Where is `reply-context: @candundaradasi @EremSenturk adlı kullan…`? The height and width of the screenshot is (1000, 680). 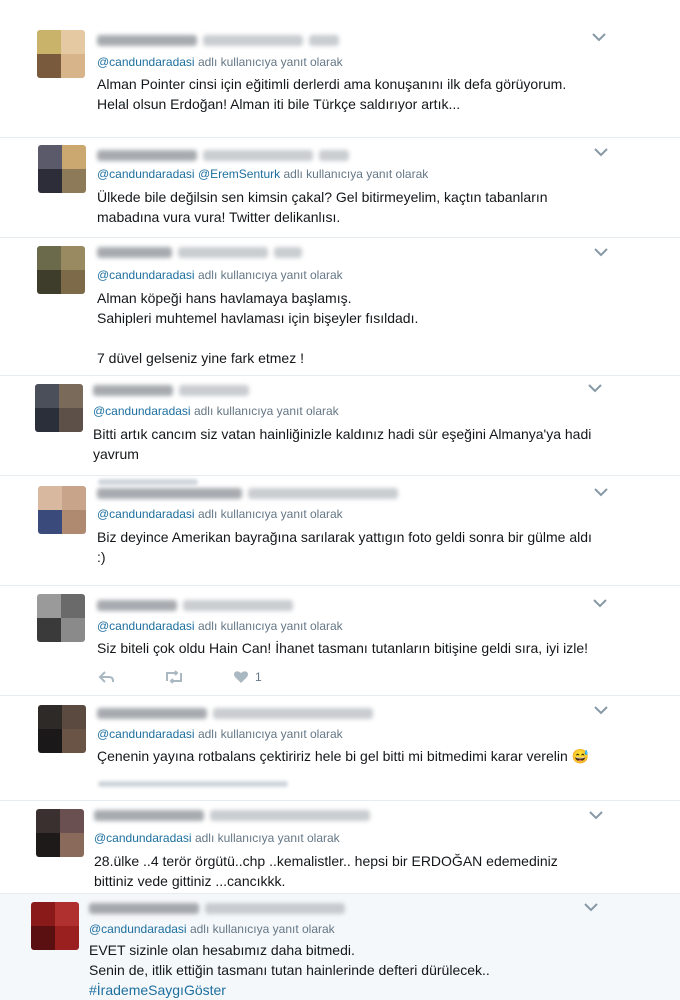
reply-context: @candundaradasi @EremSenturk adlı kullan… is located at coordinates (263, 174).